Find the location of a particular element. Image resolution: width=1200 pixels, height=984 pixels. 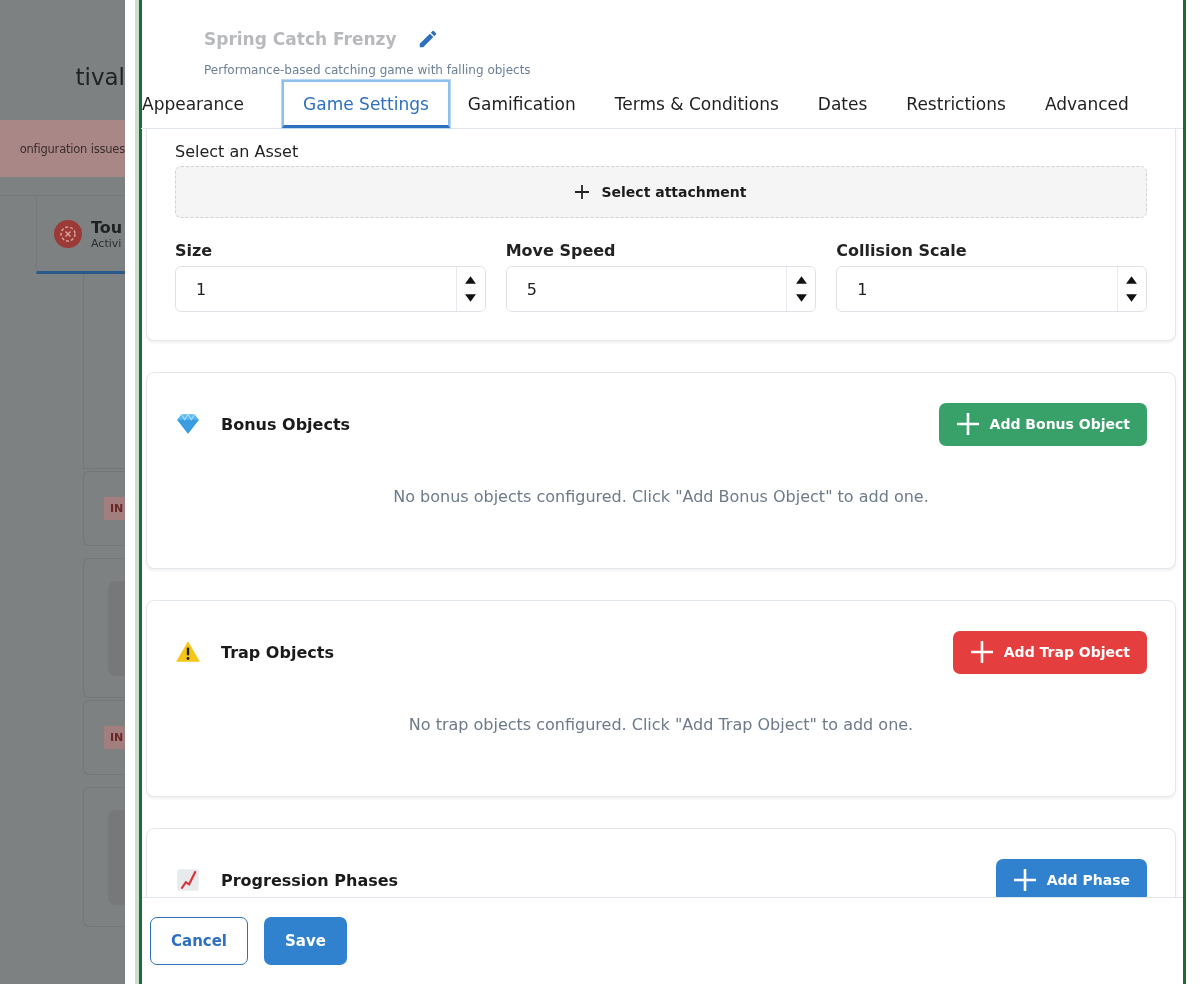

field-label: Size is located at coordinates (194, 250).